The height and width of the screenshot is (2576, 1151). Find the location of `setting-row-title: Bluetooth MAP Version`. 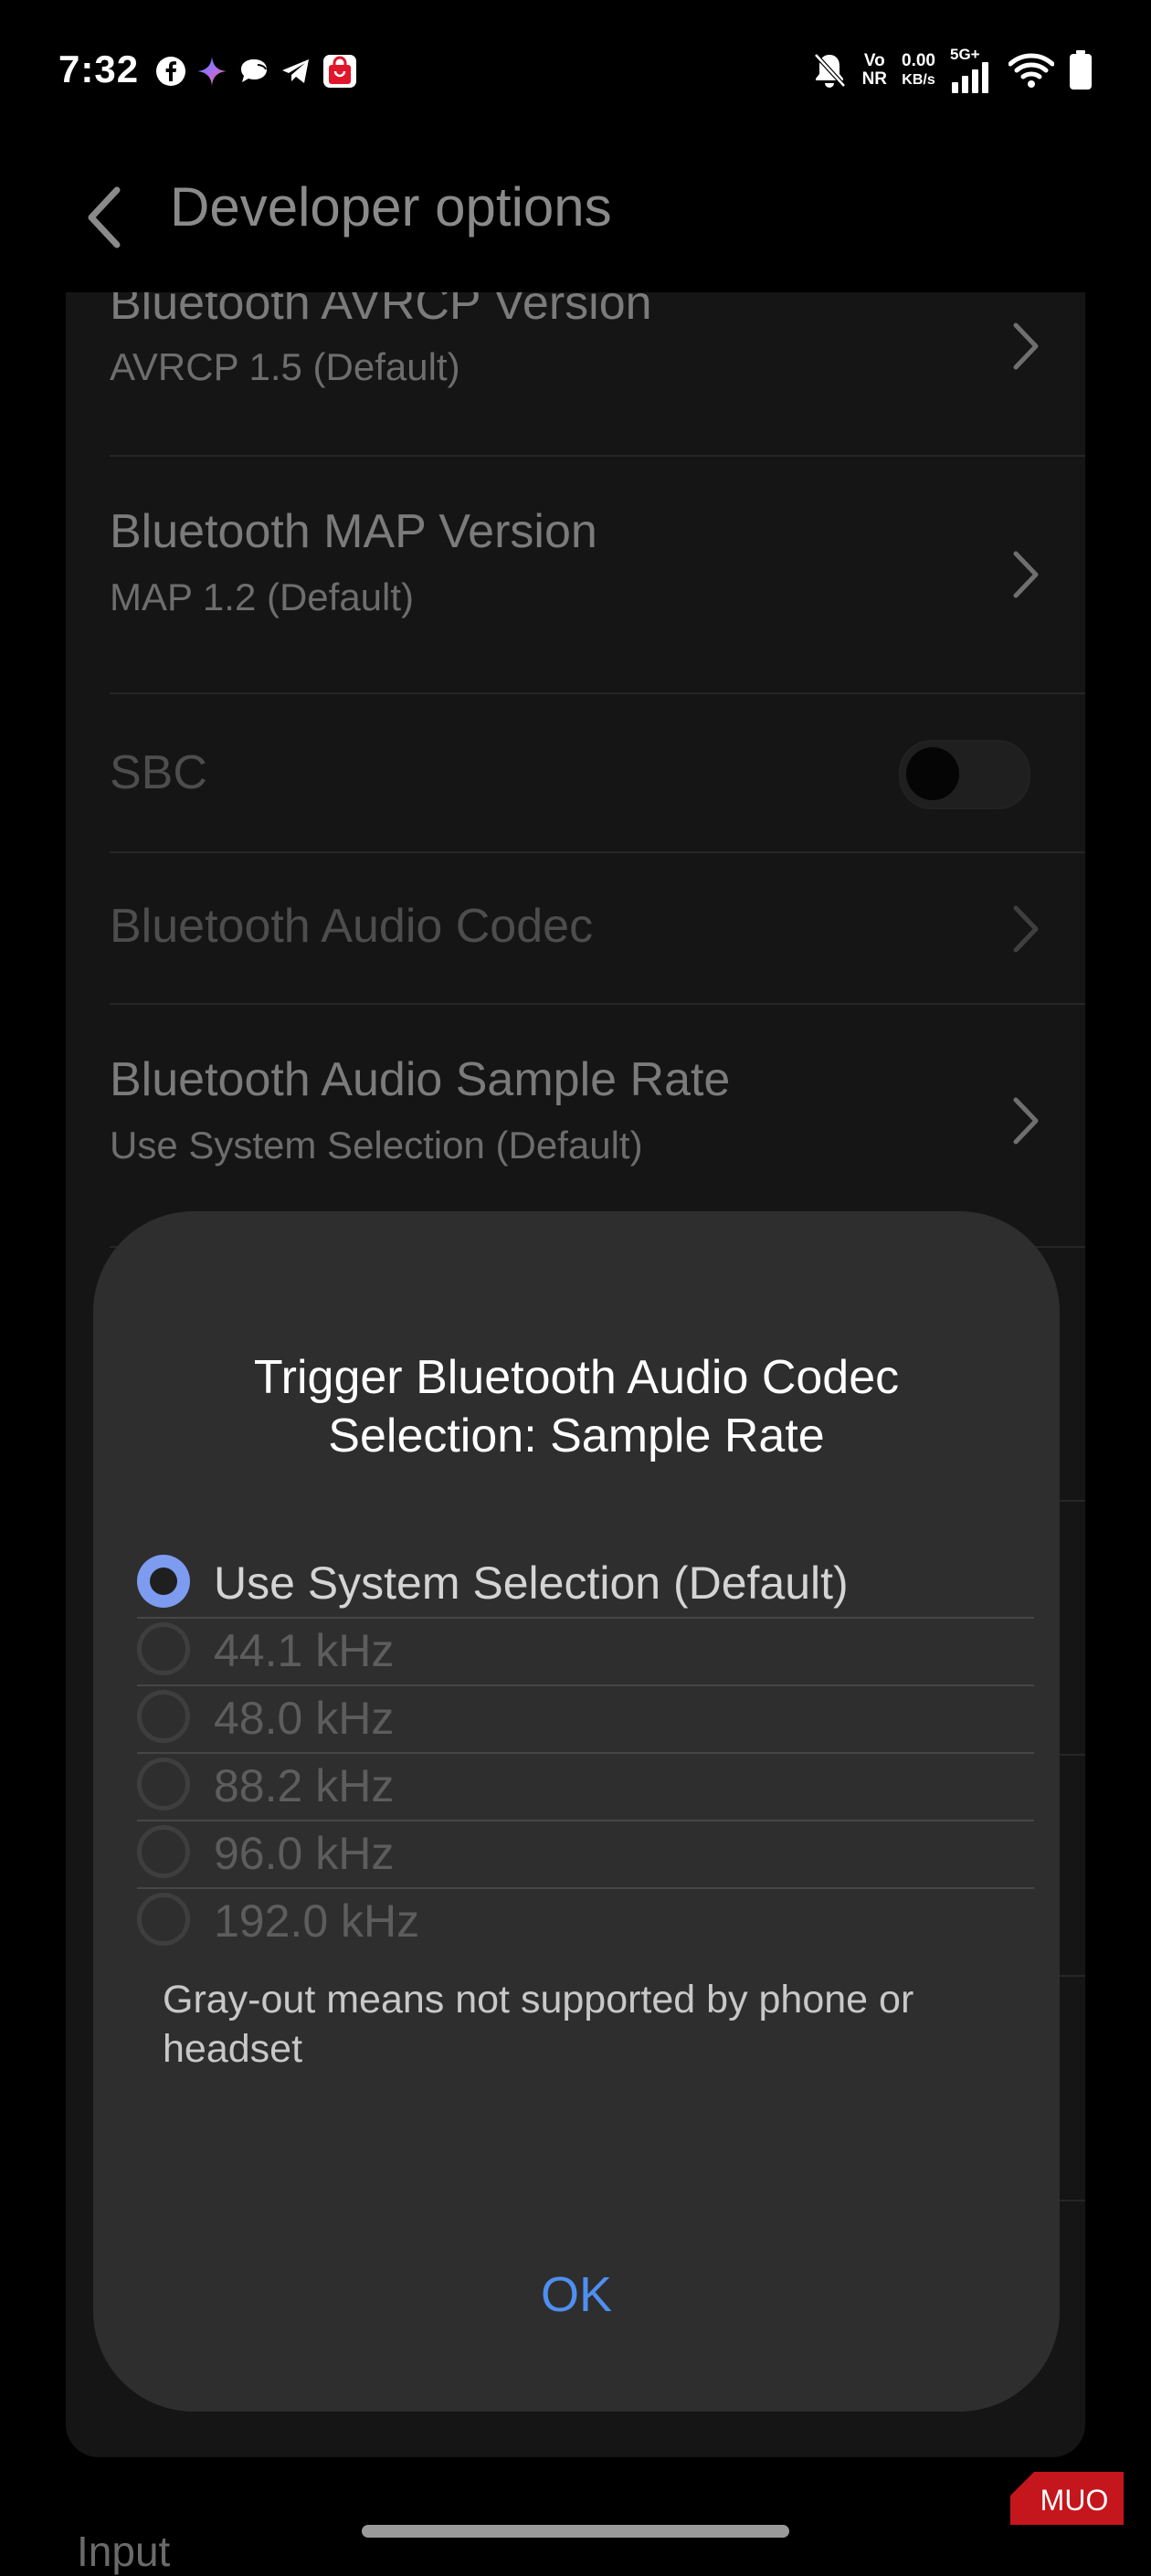

setting-row-title: Bluetooth MAP Version is located at coordinates (353, 531).